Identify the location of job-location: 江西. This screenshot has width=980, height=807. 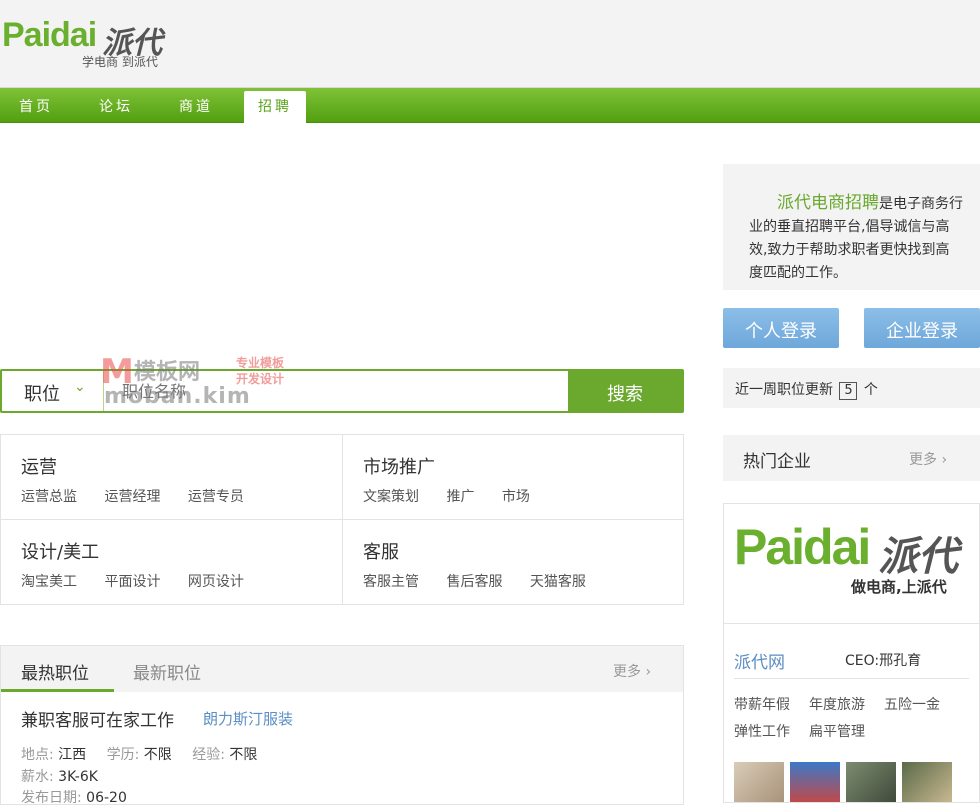
(72, 755).